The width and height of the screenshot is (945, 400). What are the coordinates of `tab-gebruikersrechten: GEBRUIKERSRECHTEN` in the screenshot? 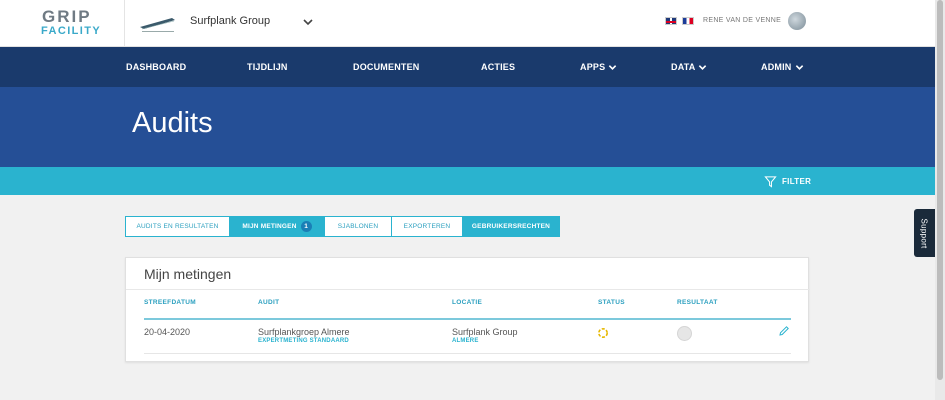 It's located at (511, 226).